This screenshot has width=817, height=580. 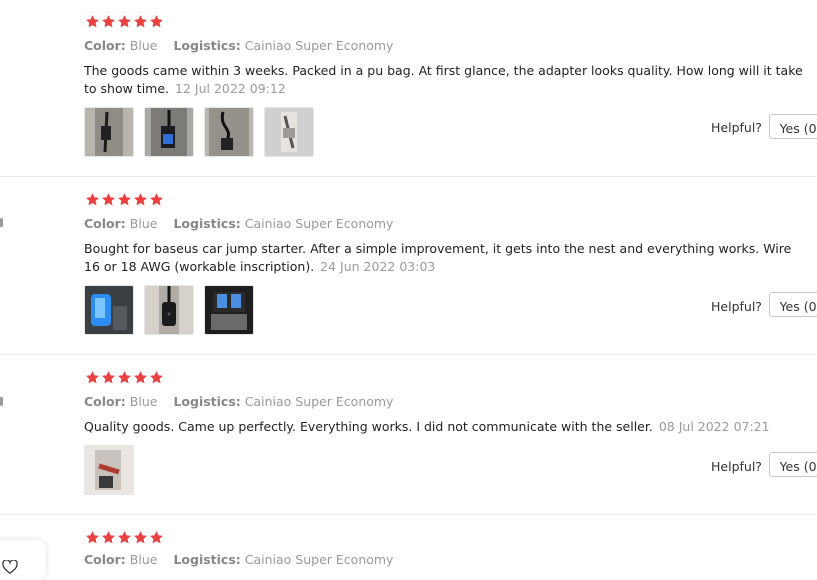 What do you see at coordinates (714, 426) in the screenshot?
I see `review-date: 08 Jul 2022 07:21` at bounding box center [714, 426].